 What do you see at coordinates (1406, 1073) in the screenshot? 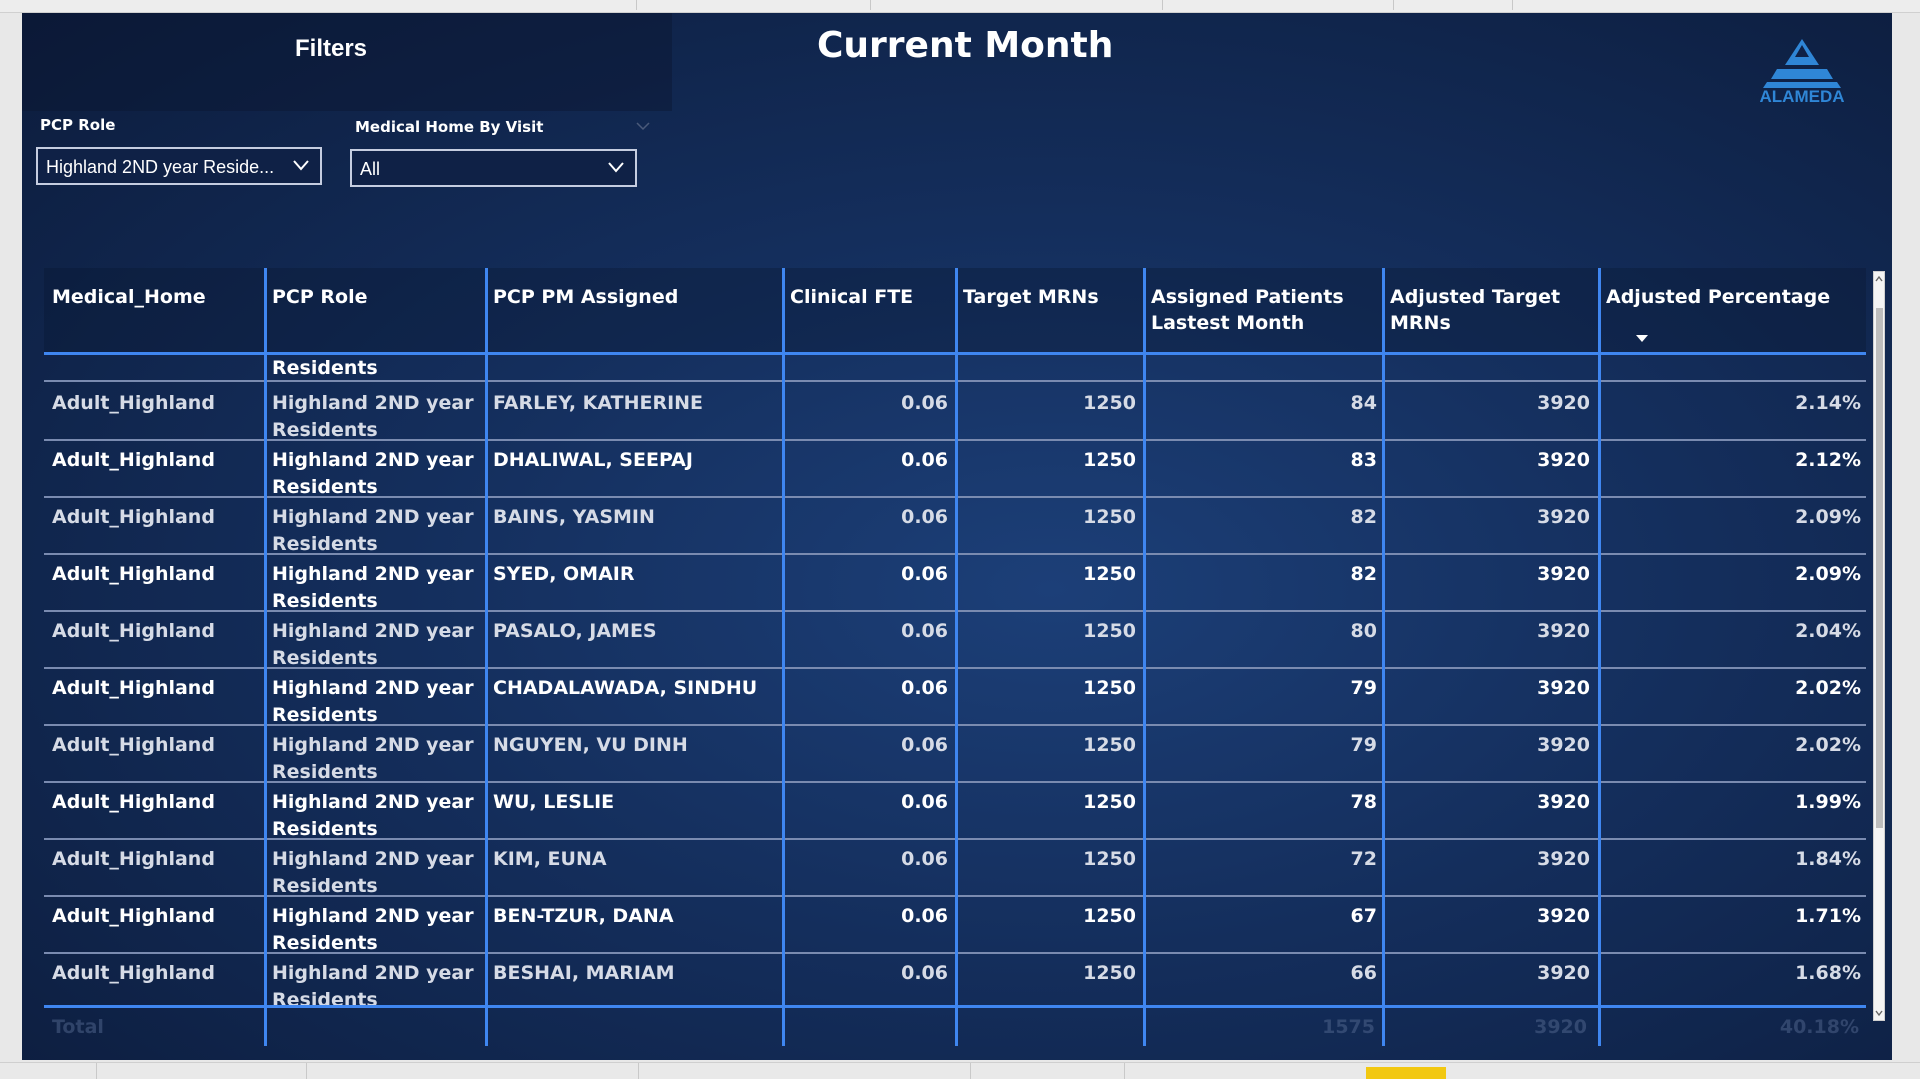
I see `active-page-tab` at bounding box center [1406, 1073].